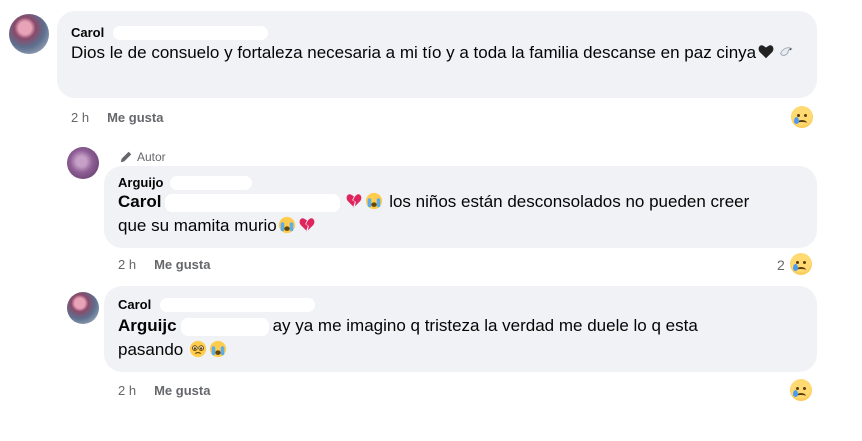  What do you see at coordinates (786, 51) in the screenshot?
I see `dove-icon` at bounding box center [786, 51].